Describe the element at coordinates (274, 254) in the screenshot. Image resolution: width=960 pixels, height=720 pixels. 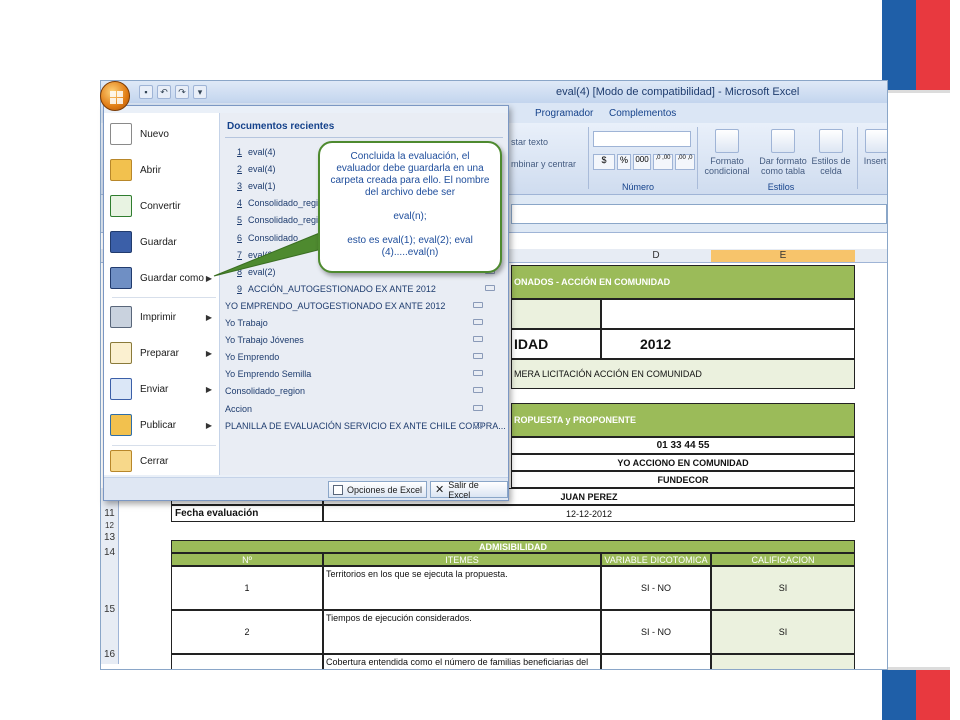
I see `callout-arrow` at that location.